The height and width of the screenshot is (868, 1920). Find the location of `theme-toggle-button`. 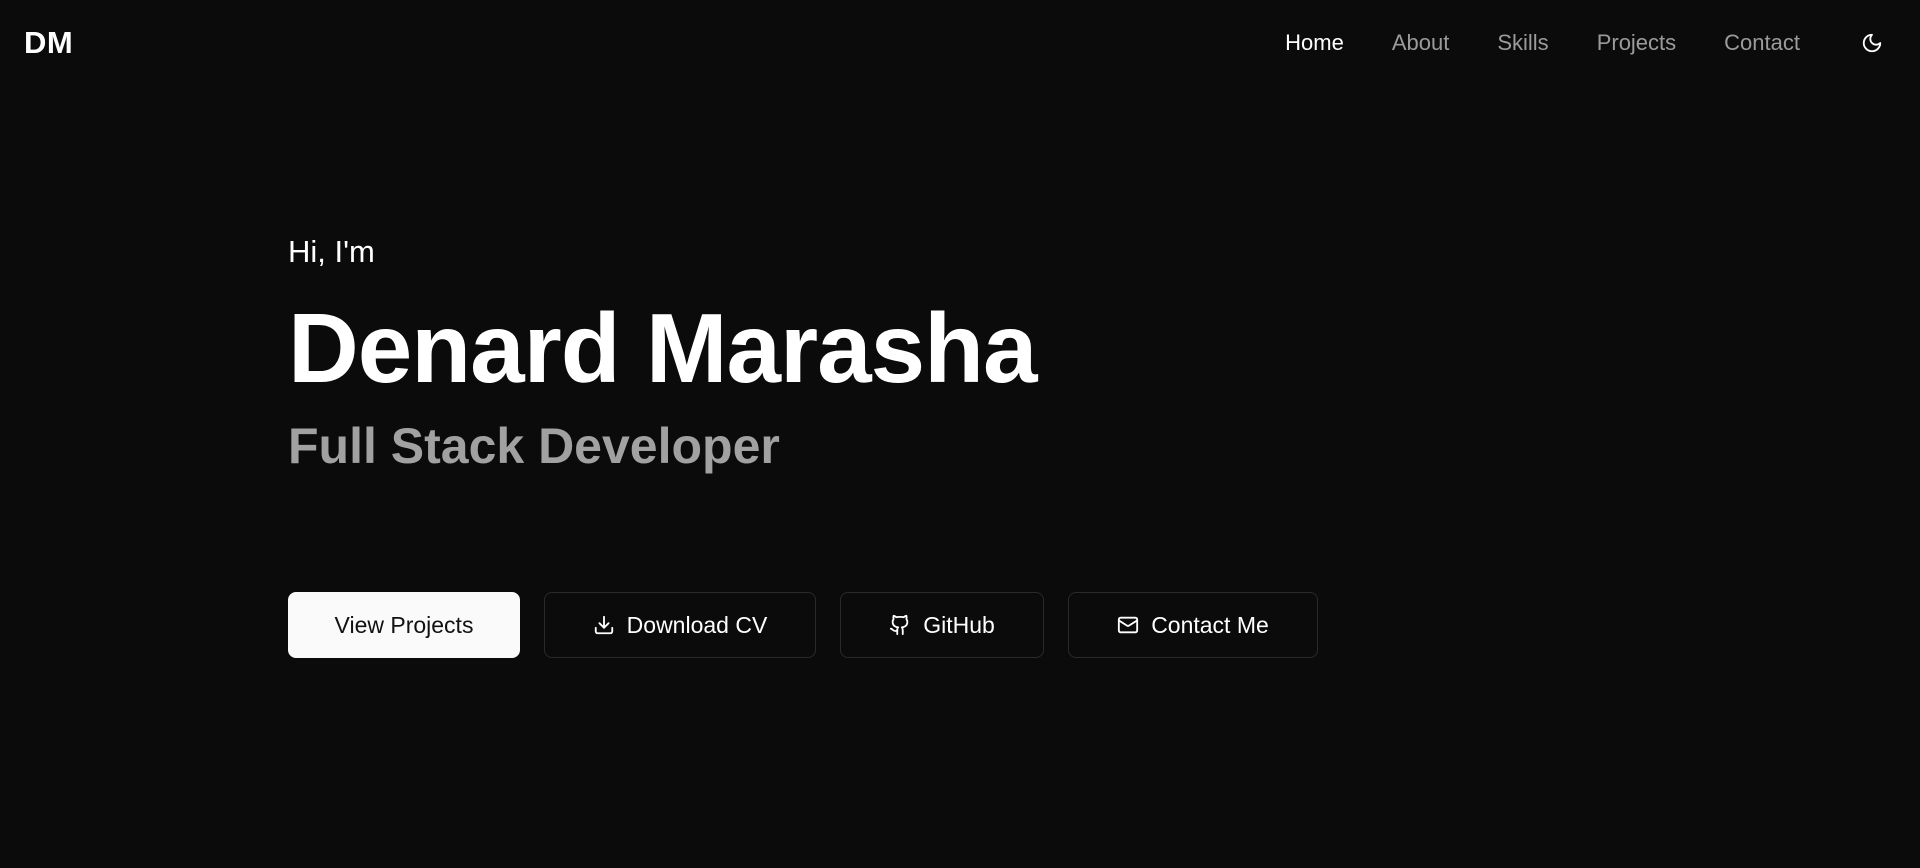

theme-toggle-button is located at coordinates (1872, 43).